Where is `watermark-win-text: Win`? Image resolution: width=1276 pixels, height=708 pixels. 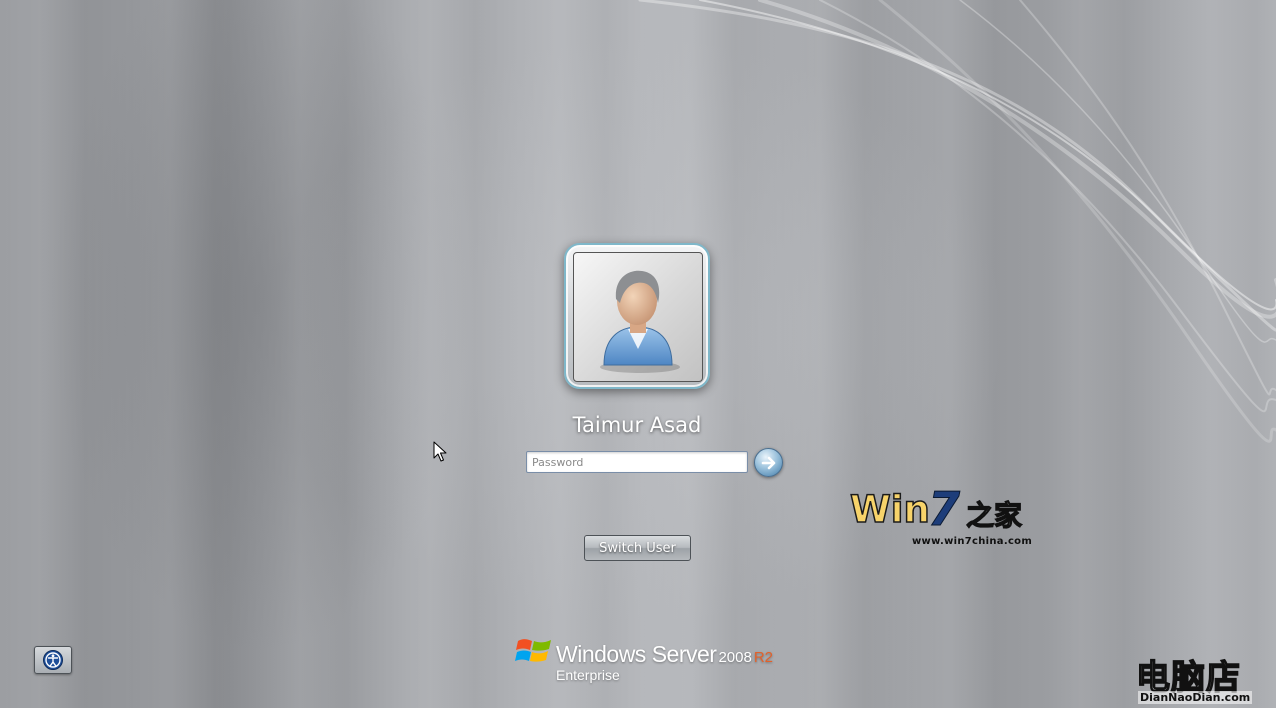 watermark-win-text: Win is located at coordinates (889, 509).